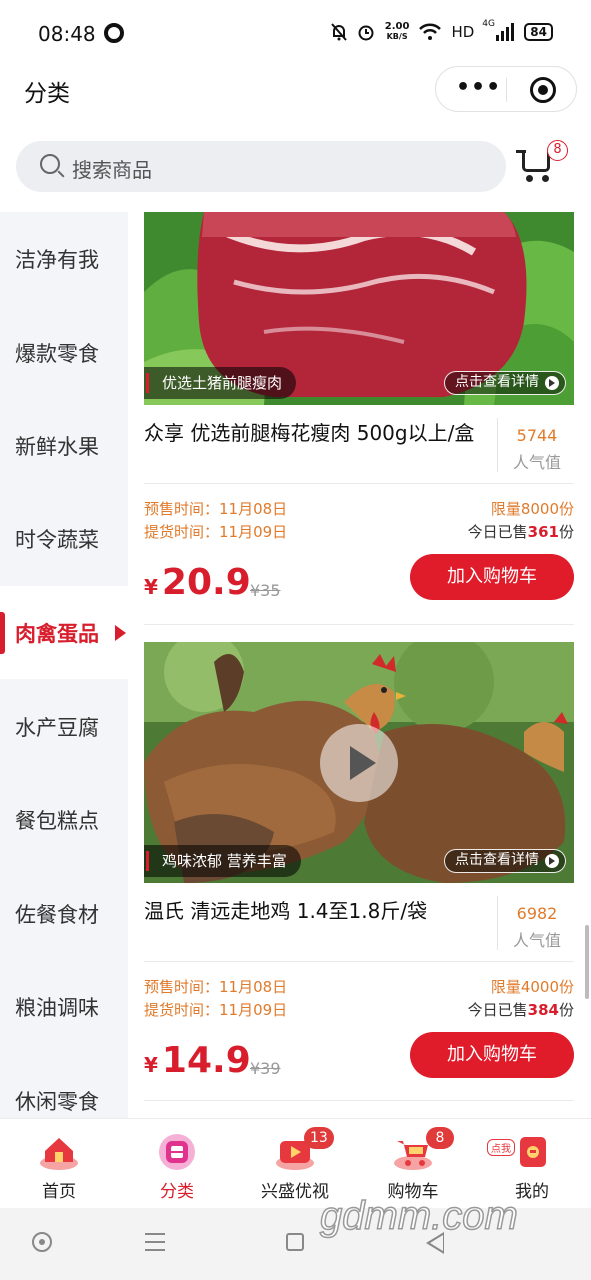  What do you see at coordinates (57, 633) in the screenshot?
I see `sidebar-item-label: 肉禽蛋品` at bounding box center [57, 633].